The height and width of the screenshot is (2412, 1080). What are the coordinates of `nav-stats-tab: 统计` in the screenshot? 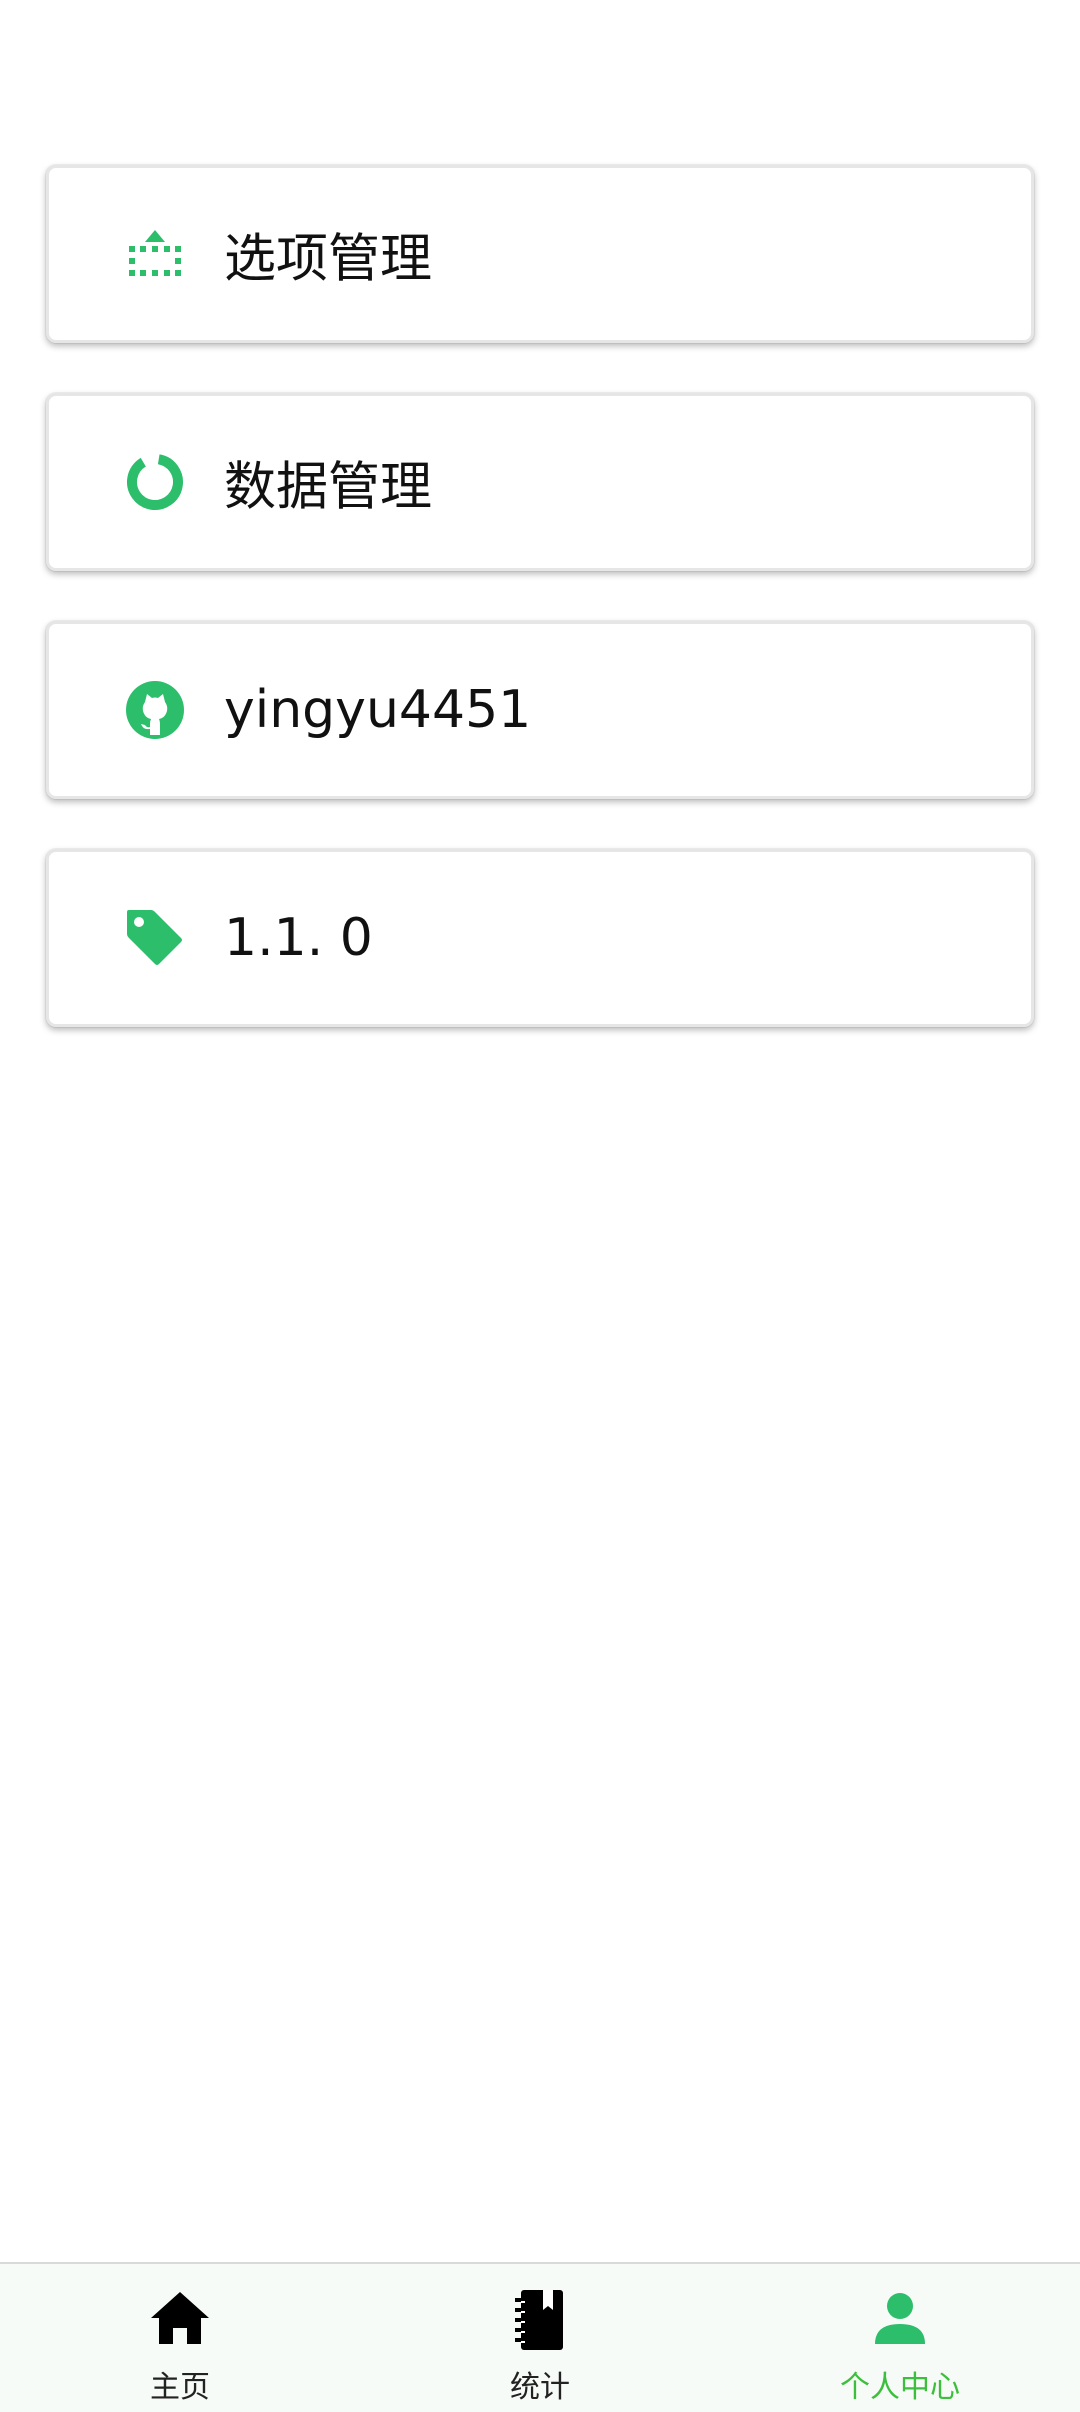 It's located at (540, 2338).